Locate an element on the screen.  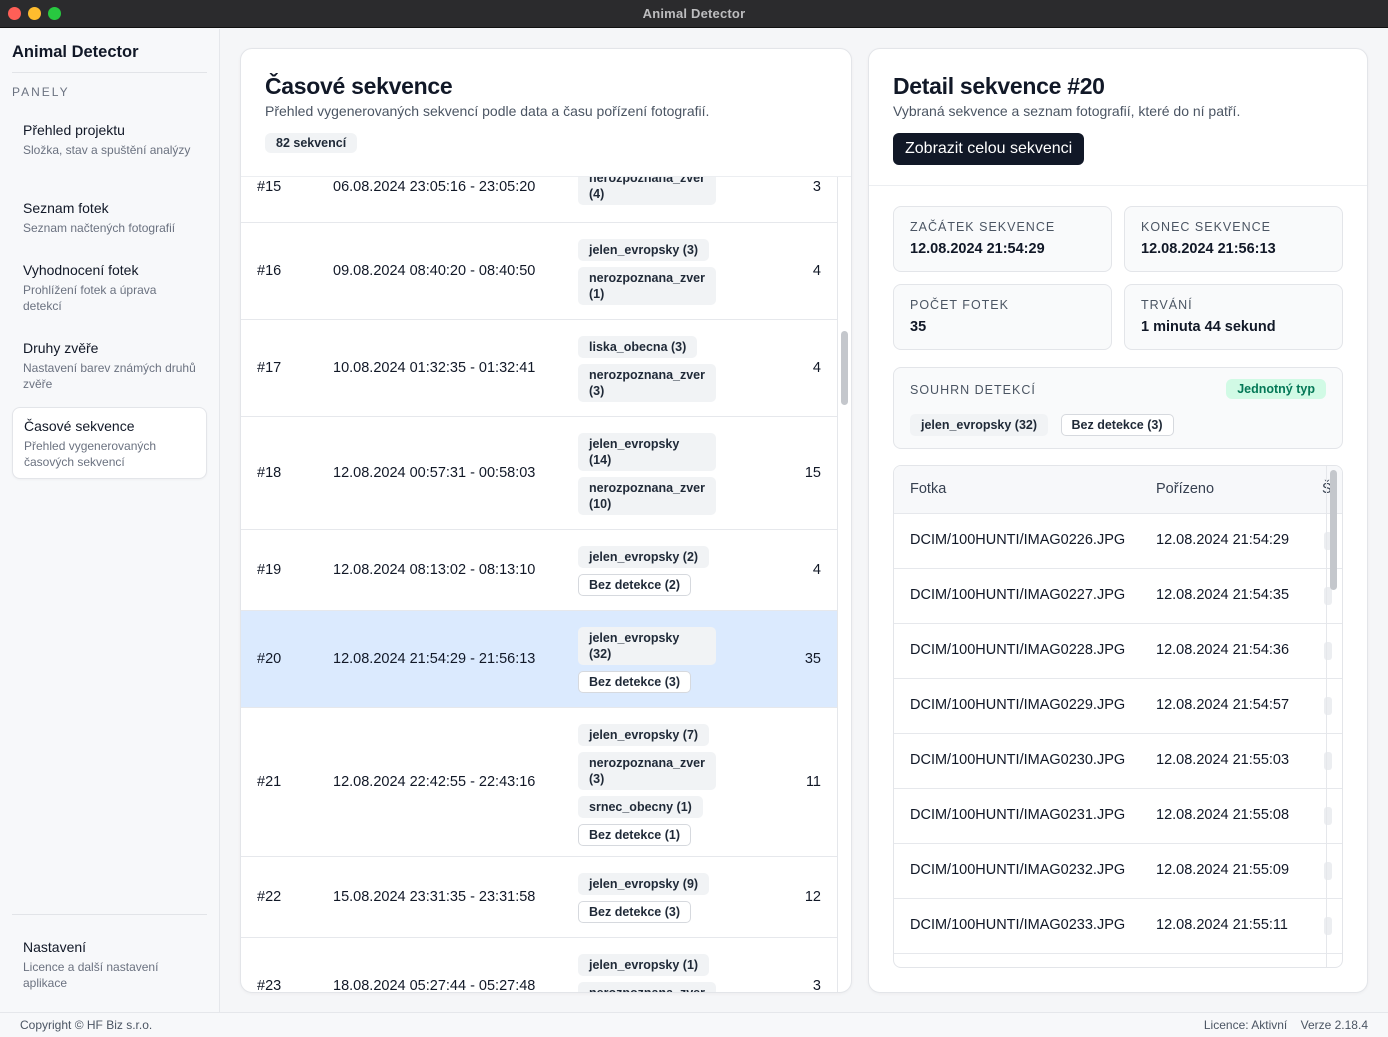
sequence-time-range: 12.08.2024 22:42:55 - 22:43:16 is located at coordinates (434, 782).